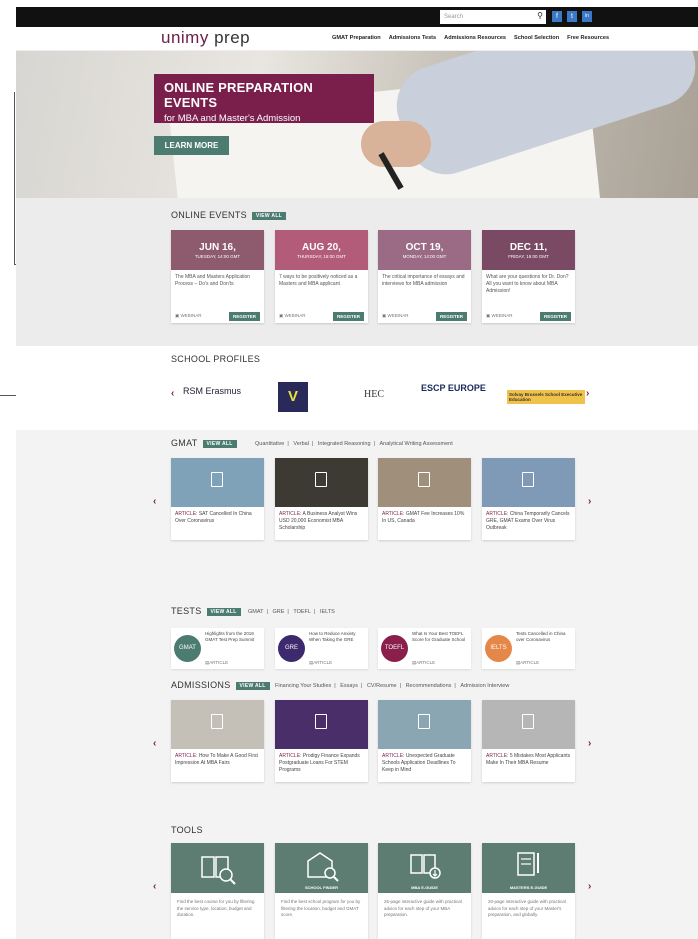 The height and width of the screenshot is (939, 698). Describe the element at coordinates (301, 444) in the screenshot. I see `gmat-link-verbal: Verbal` at that location.